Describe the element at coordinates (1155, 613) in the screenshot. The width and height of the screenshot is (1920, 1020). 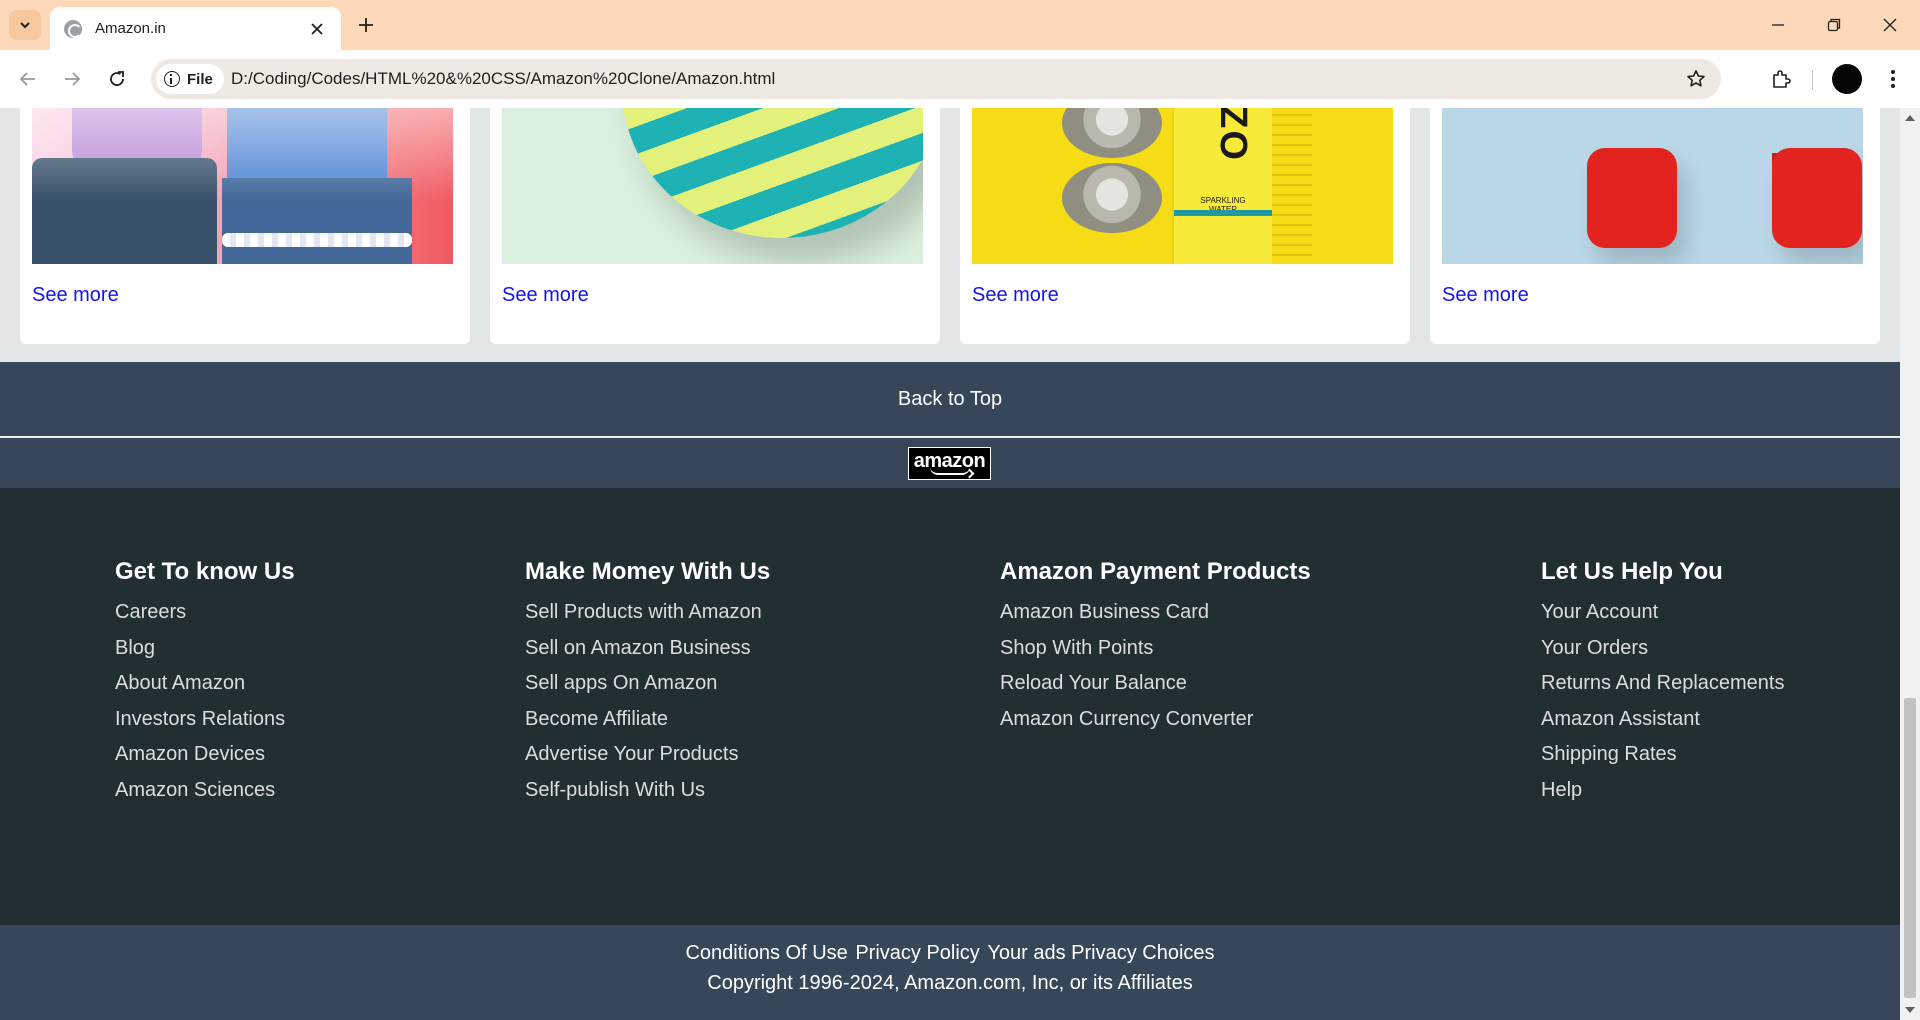
I see `footer-link: Amazon Business Card` at that location.